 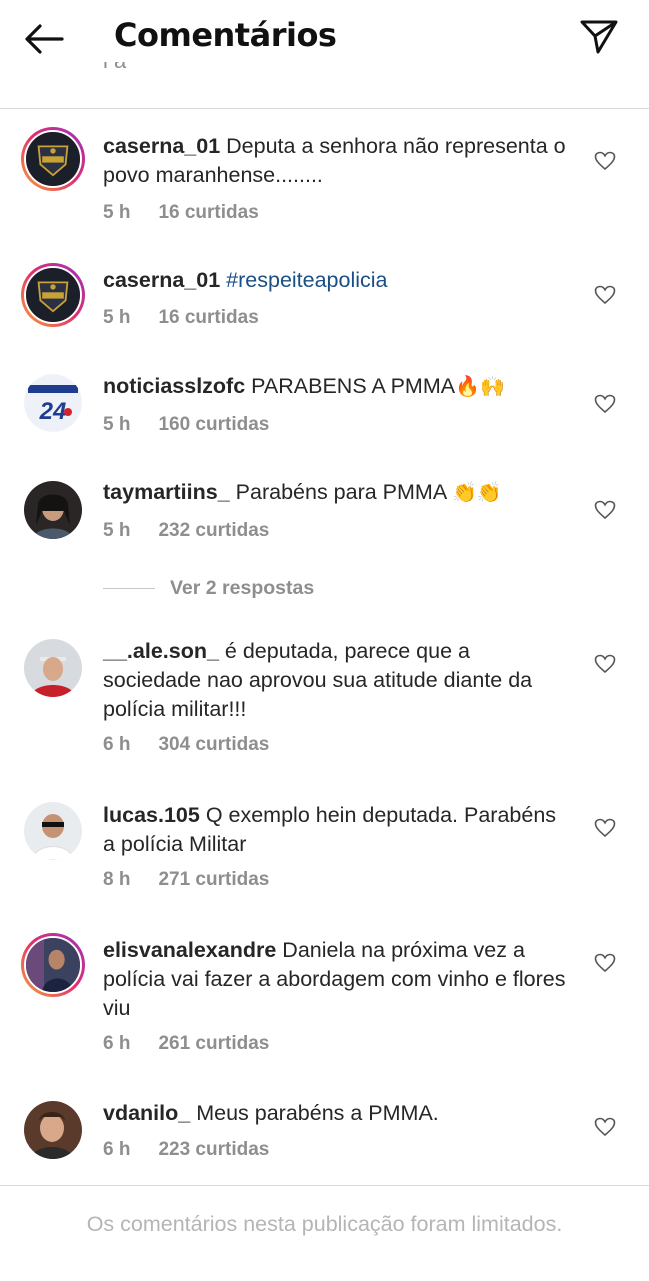 I want to click on comment-text: noticiasslzofc PARABENS A PMMA🔥🙌, so click(x=338, y=386).